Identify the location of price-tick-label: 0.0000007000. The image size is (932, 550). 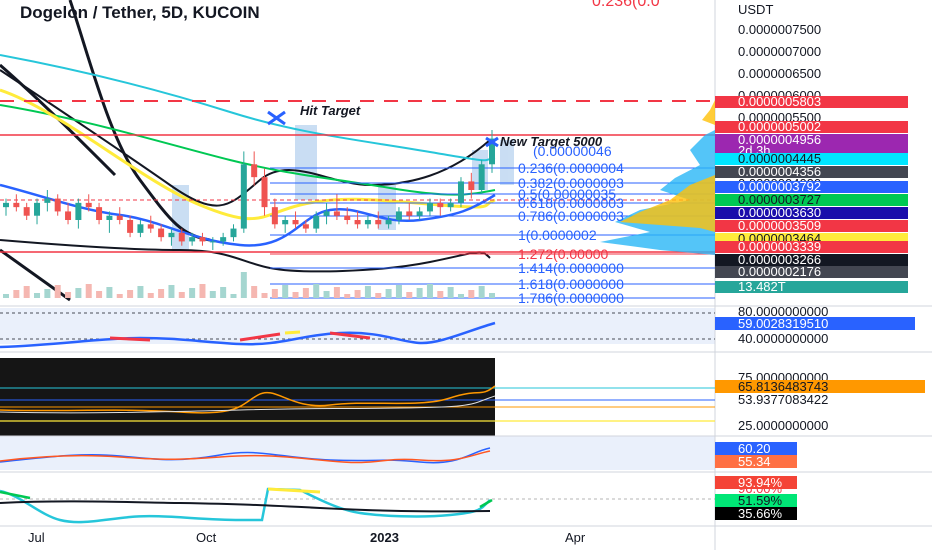
(779, 51).